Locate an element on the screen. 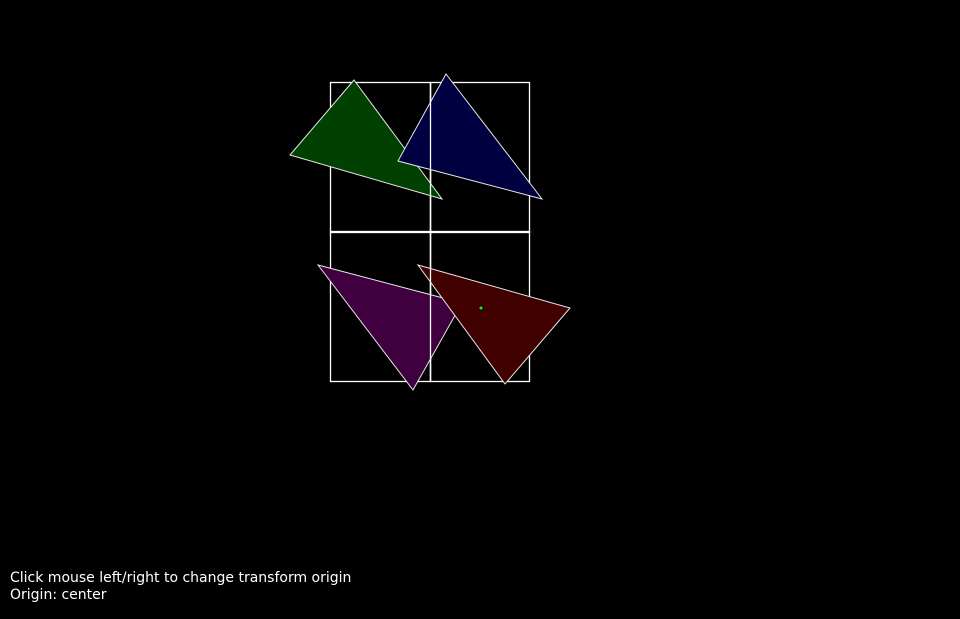  origin-status-text: Origin: center is located at coordinates (58, 595).